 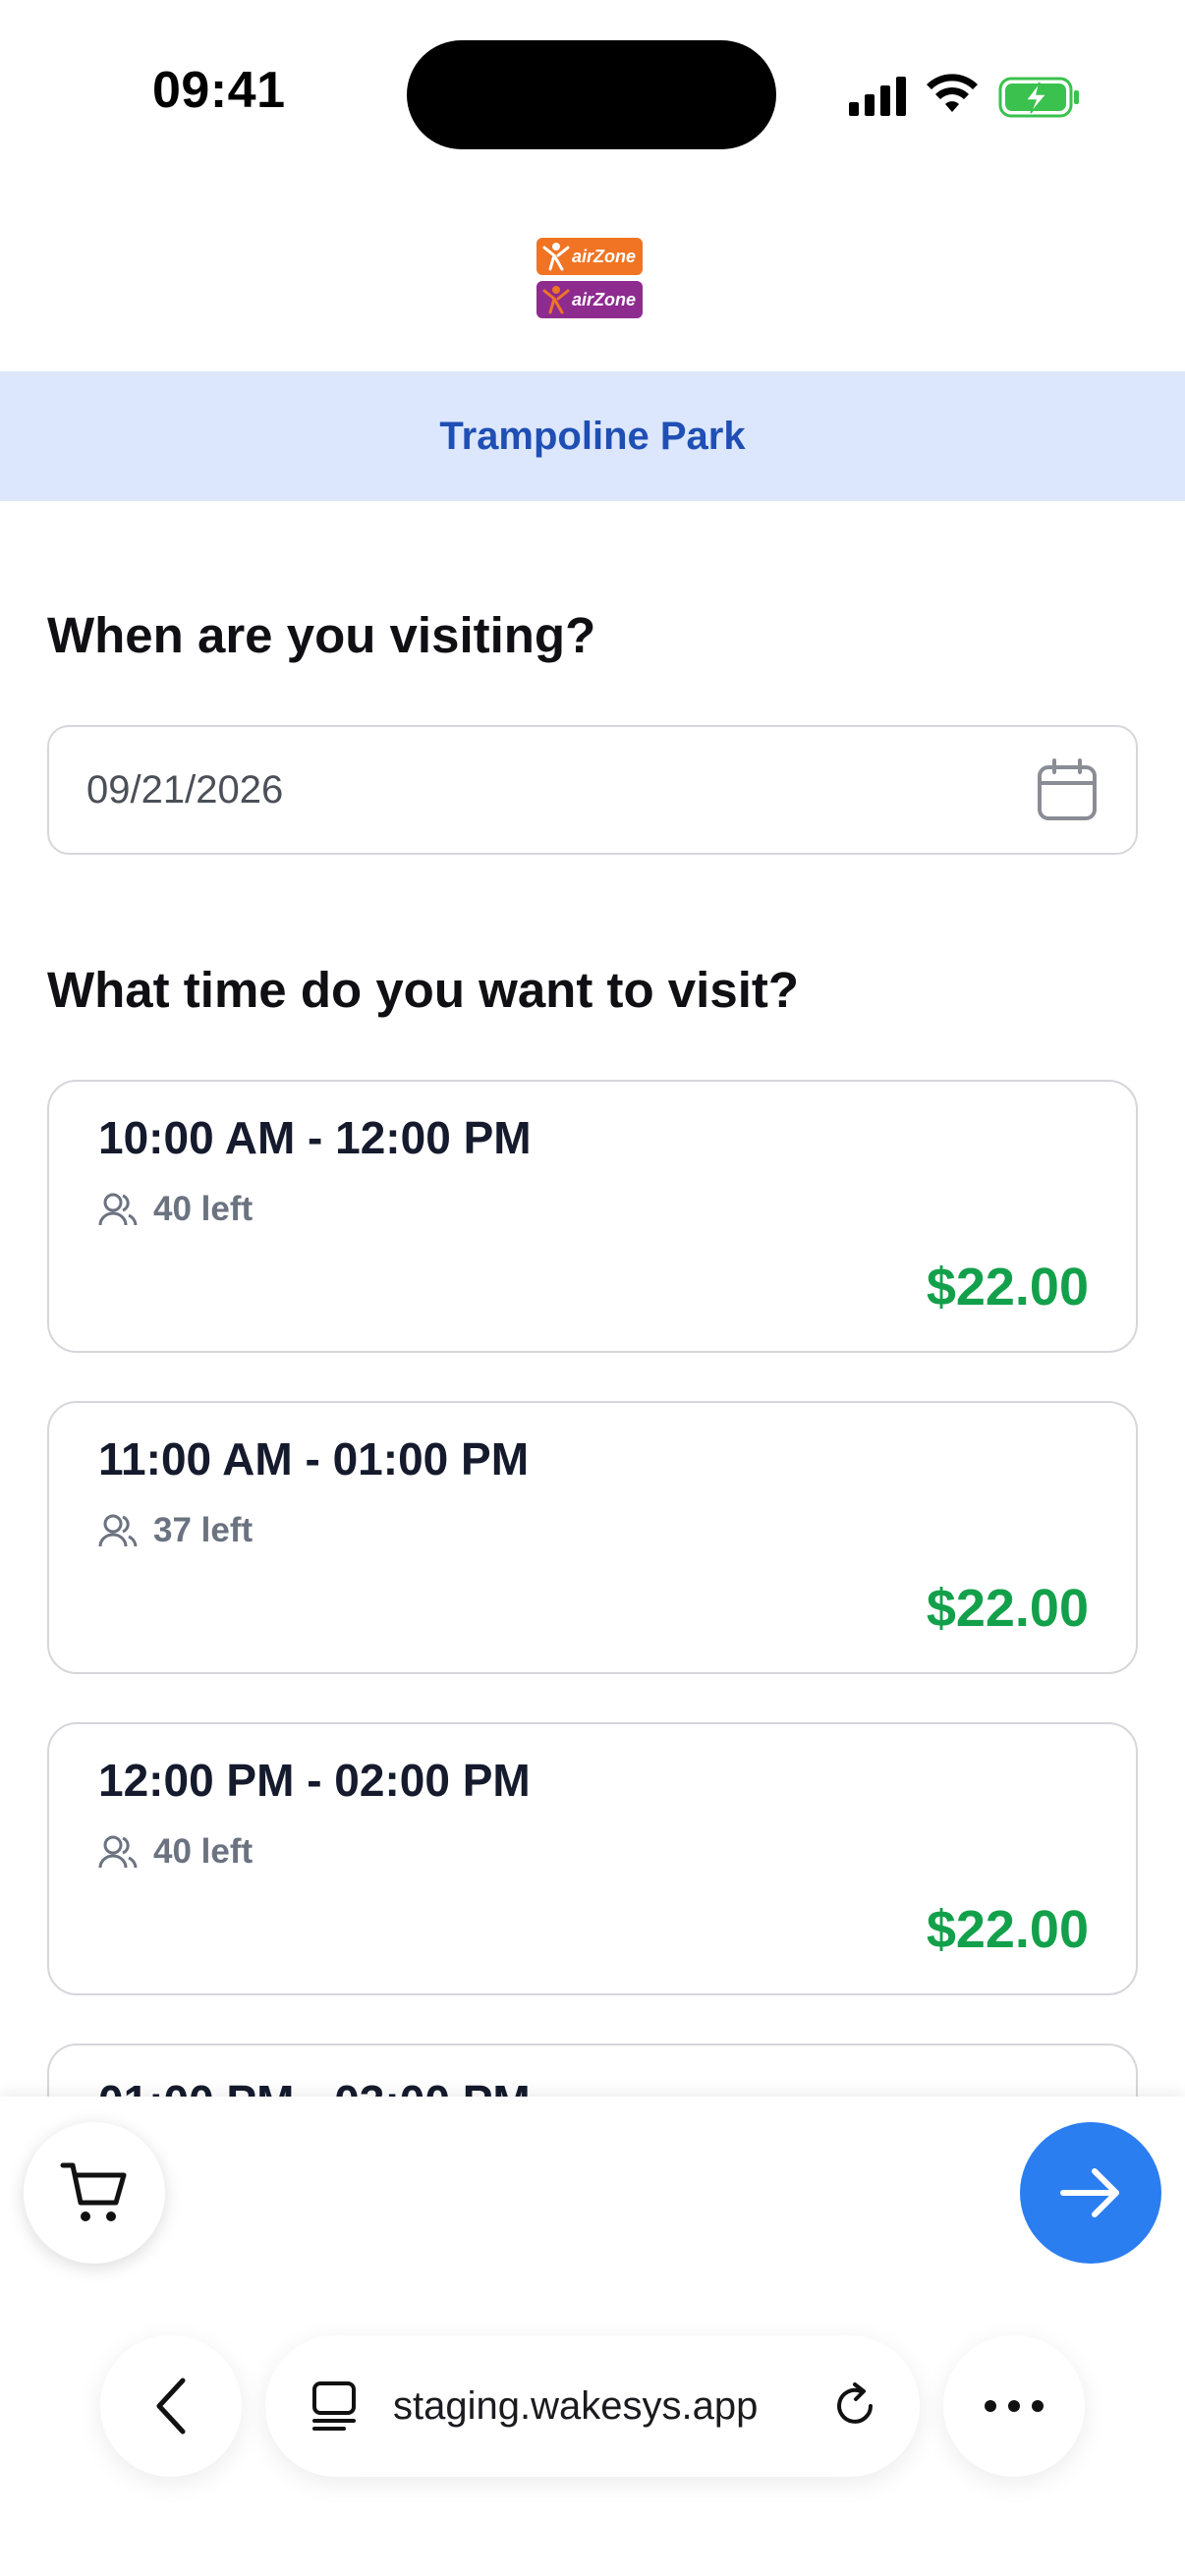 I want to click on spots-left: 37 left, so click(x=204, y=1530).